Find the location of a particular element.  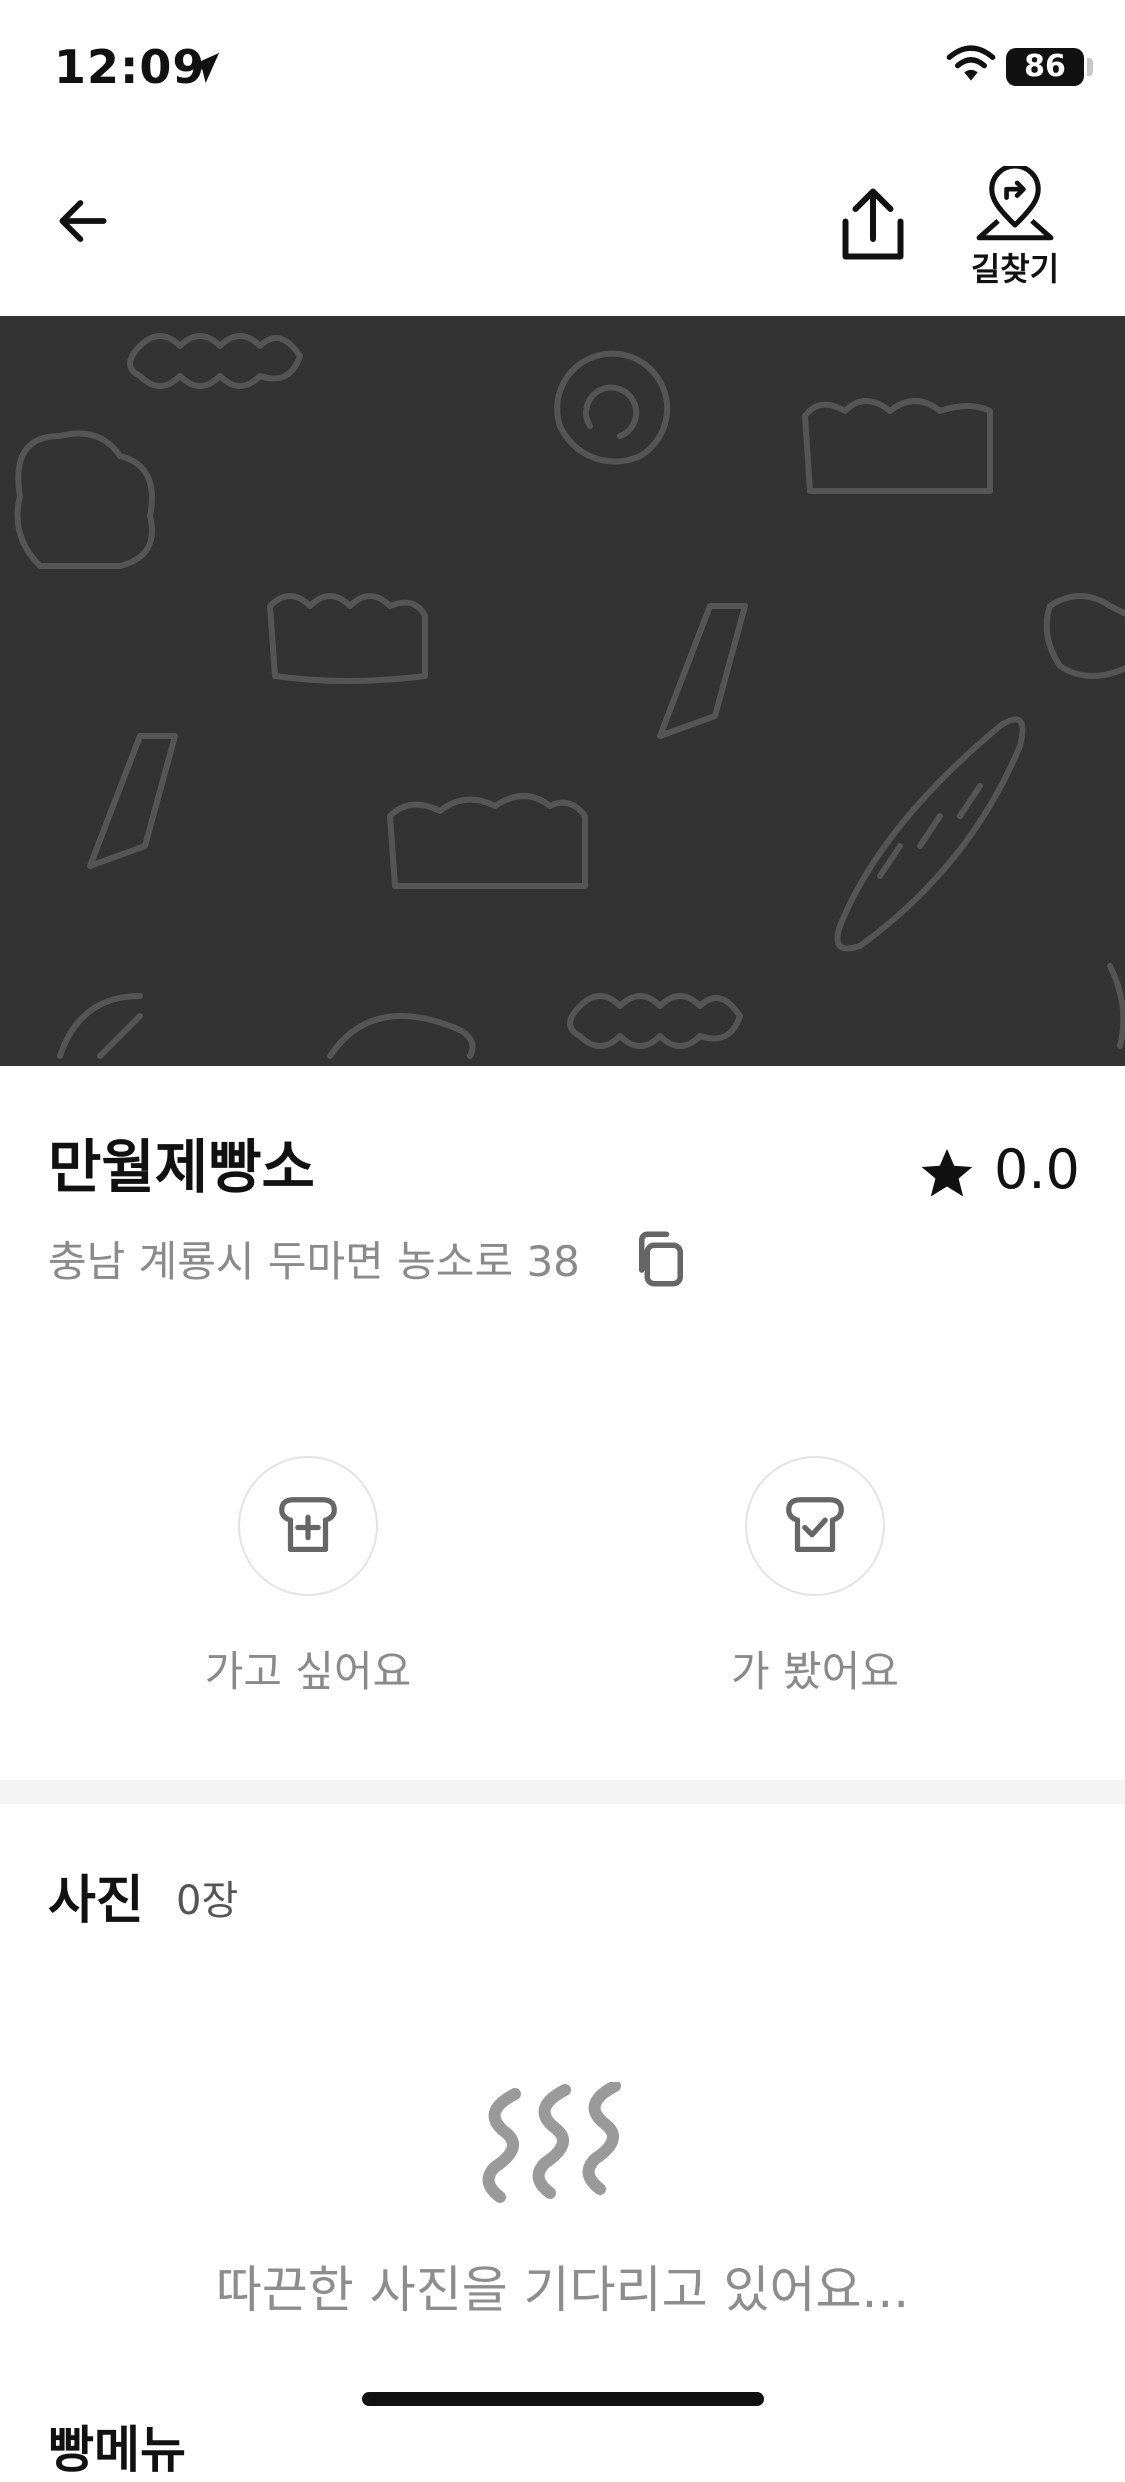

directions-button: 길찾기 is located at coordinates (1015, 227).